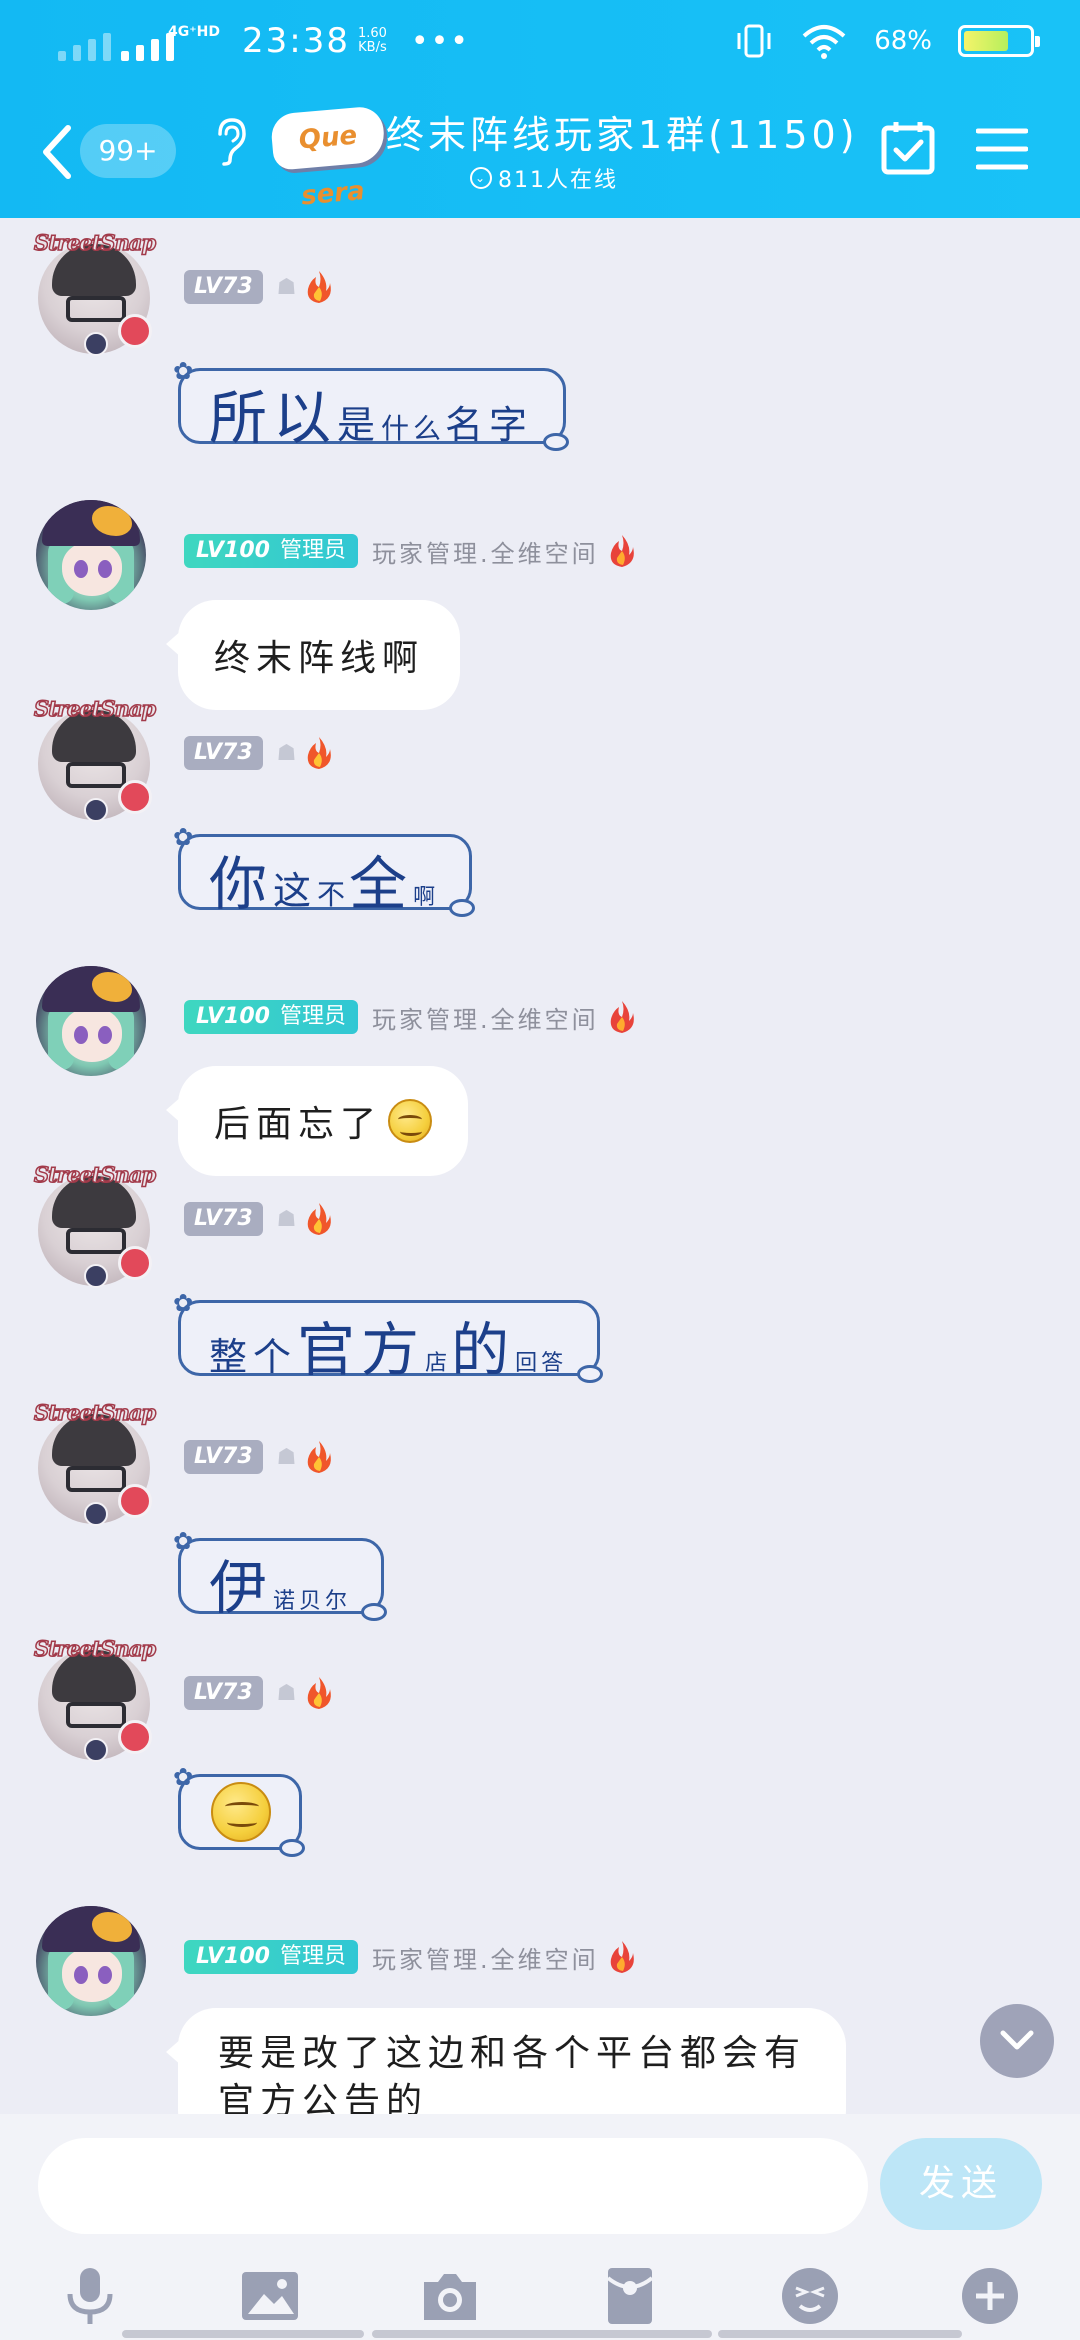 The width and height of the screenshot is (1080, 2340). I want to click on message-input, so click(453, 2186).